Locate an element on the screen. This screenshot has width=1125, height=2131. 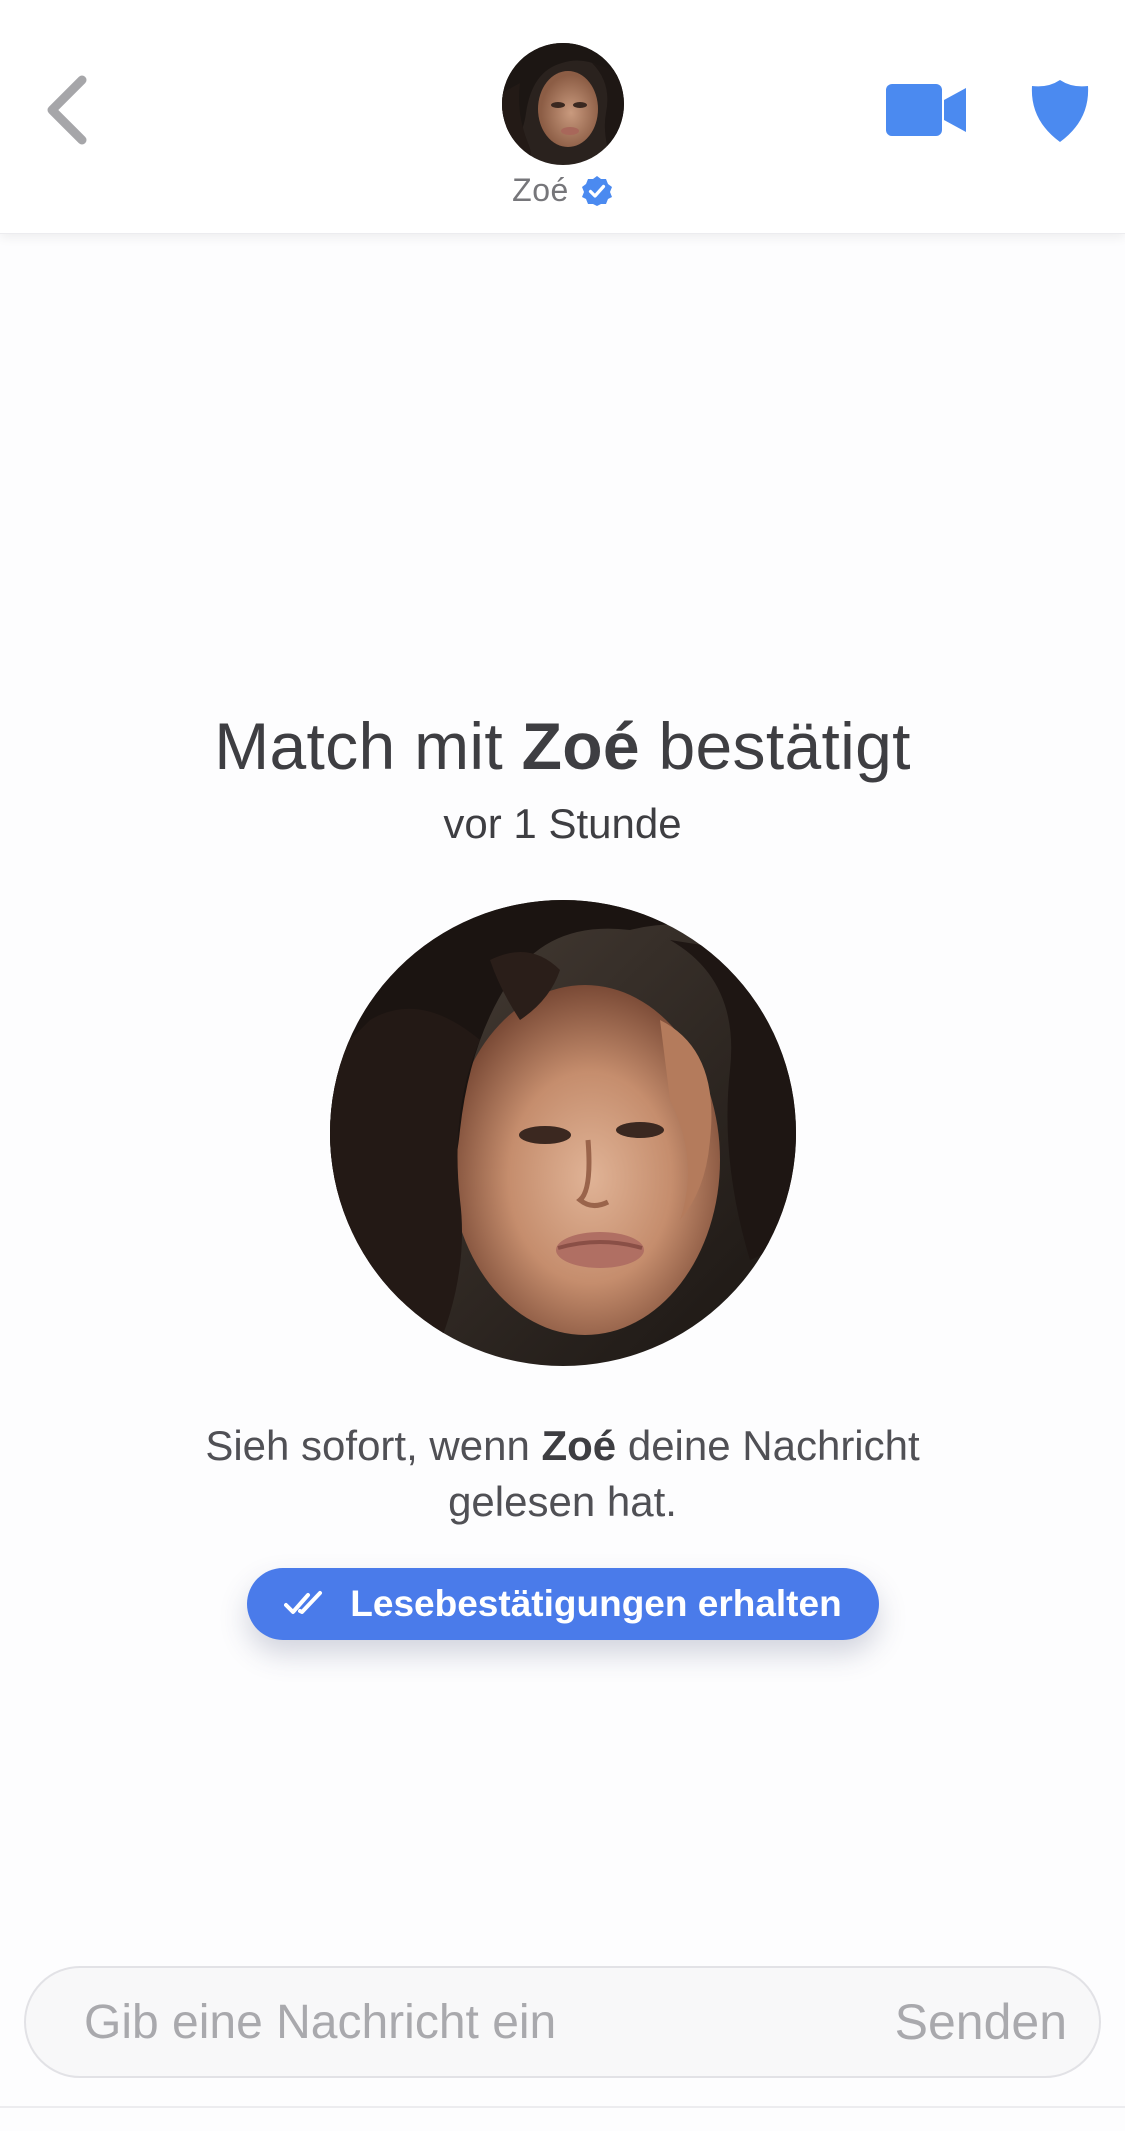
header-name-row: Zoé is located at coordinates (562, 190).